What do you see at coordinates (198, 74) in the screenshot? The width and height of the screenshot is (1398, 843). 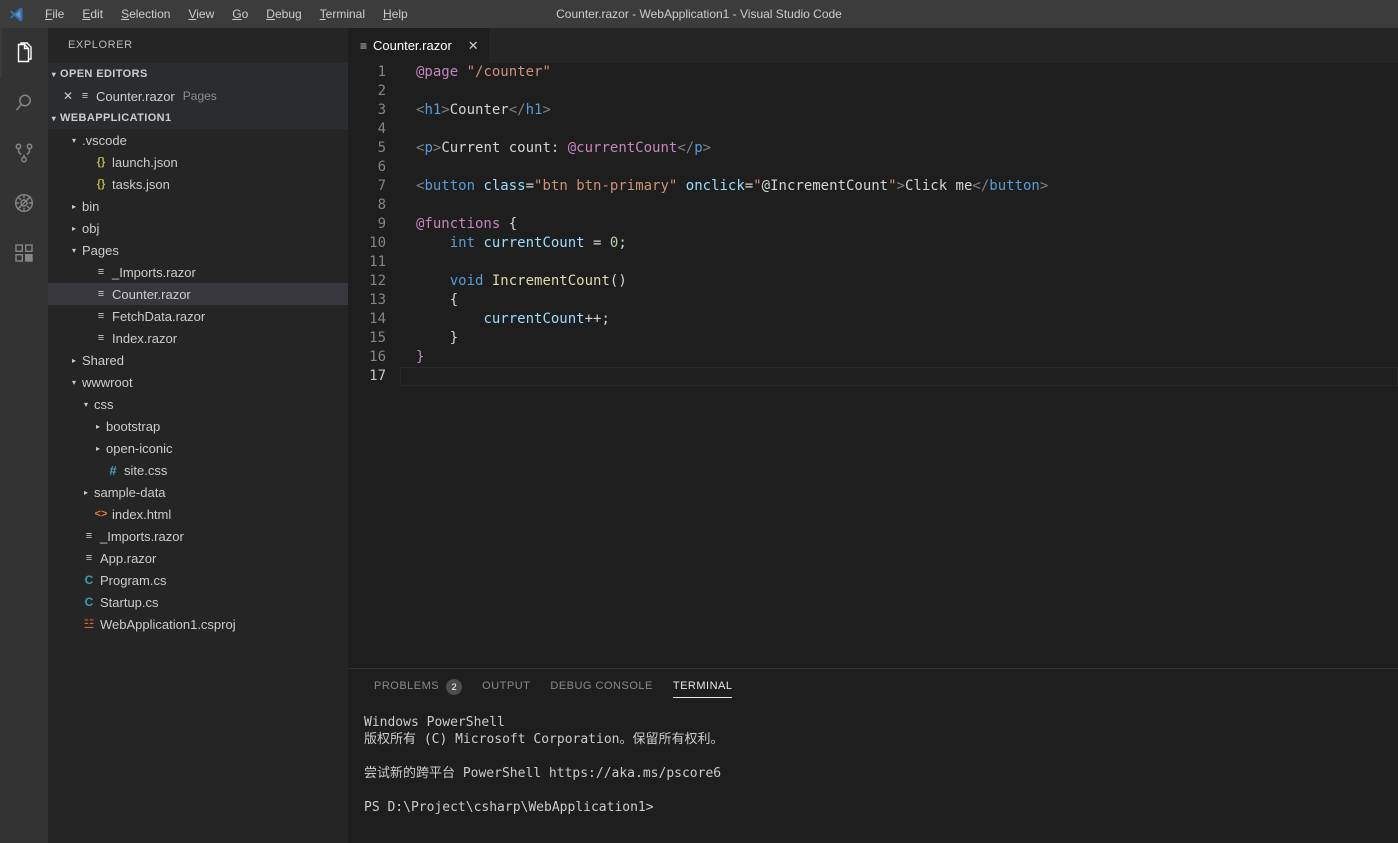 I see `open-editors-header: OPEN EDITORS` at bounding box center [198, 74].